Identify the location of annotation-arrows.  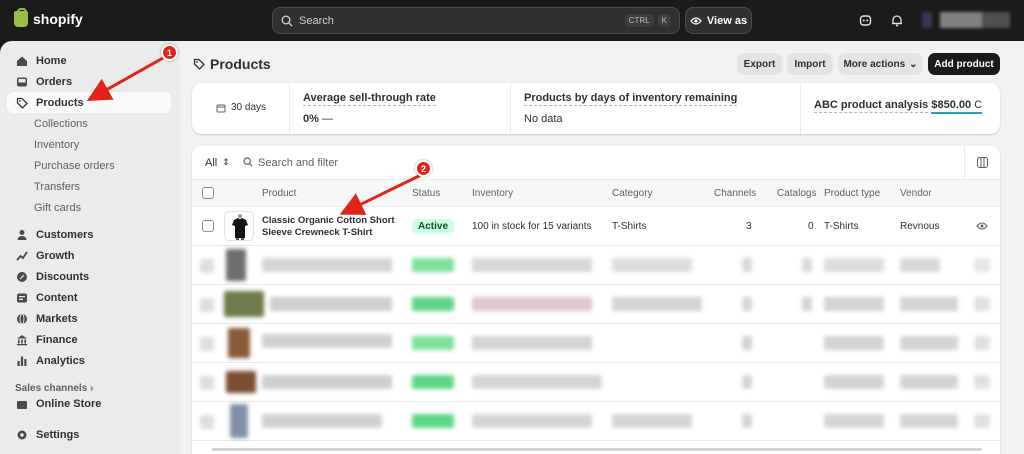
(254, 135).